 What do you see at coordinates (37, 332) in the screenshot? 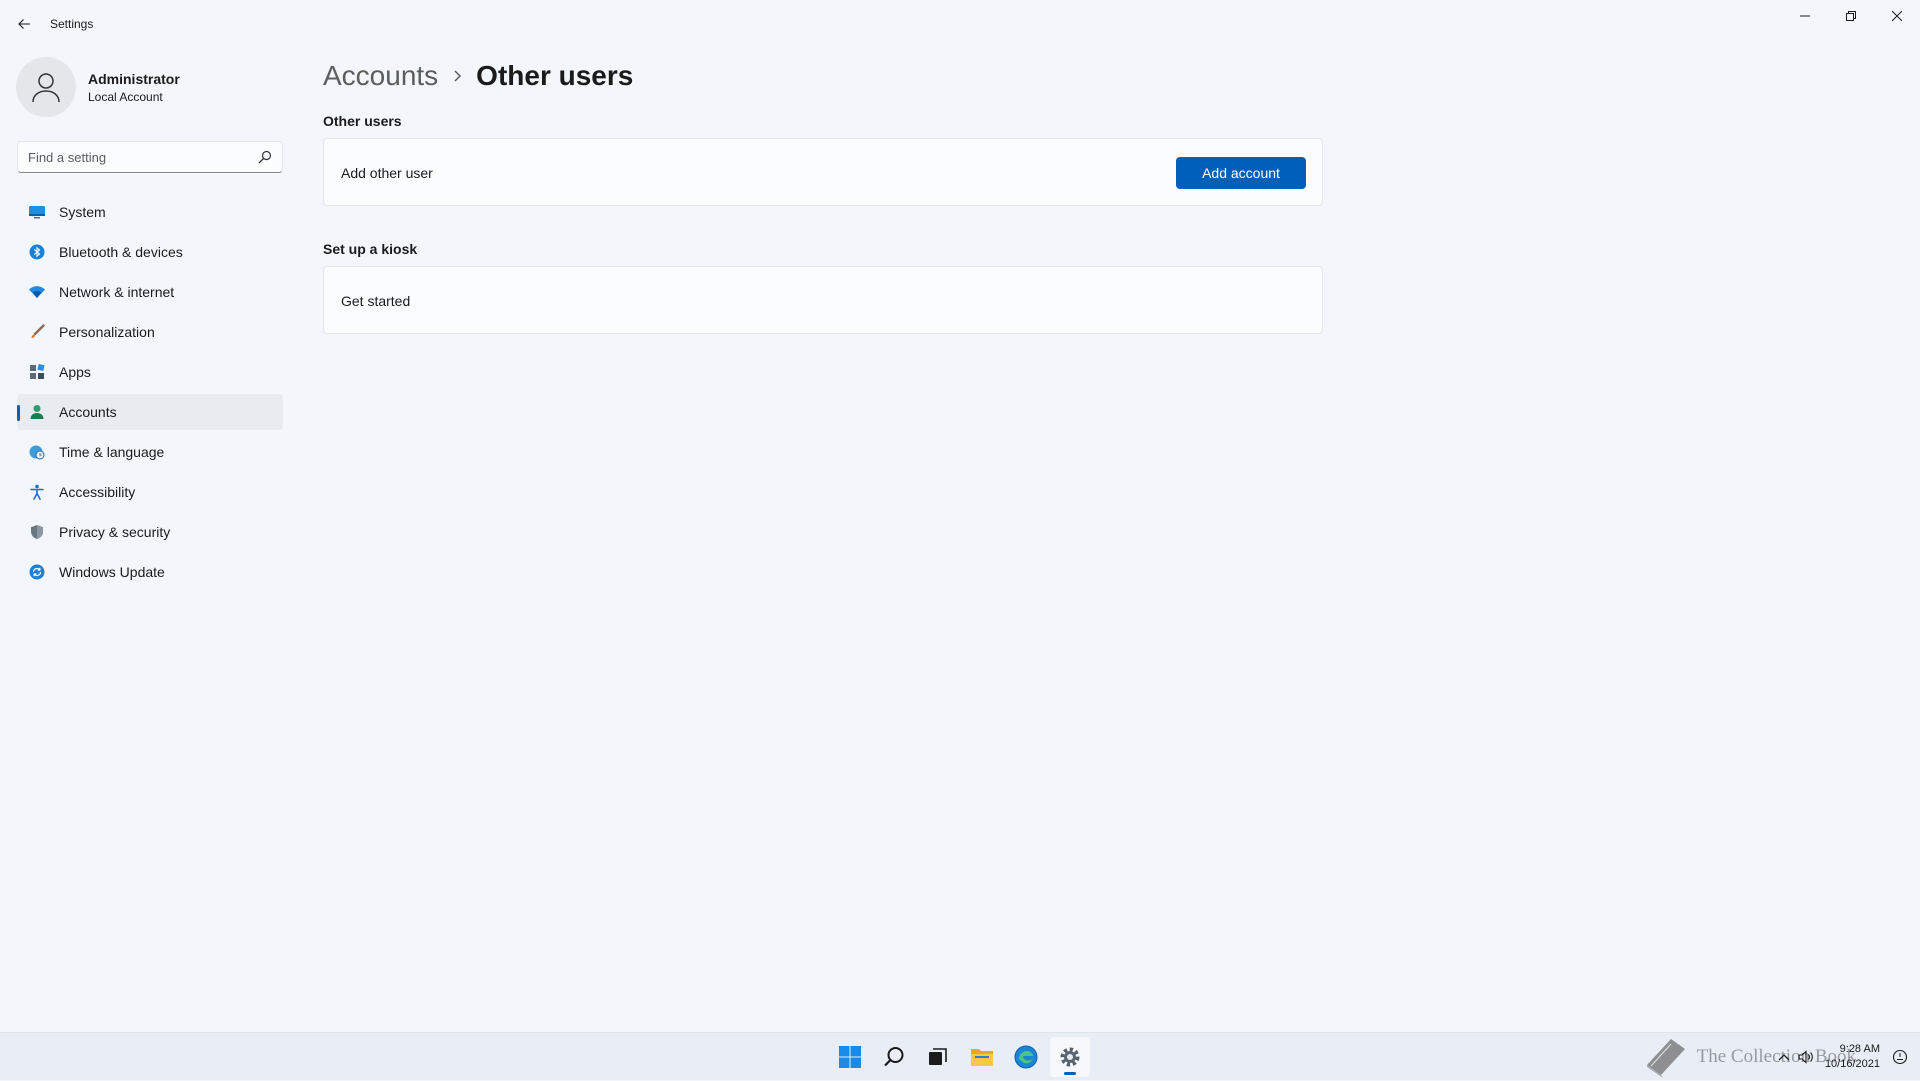
I see `brush-icon` at bounding box center [37, 332].